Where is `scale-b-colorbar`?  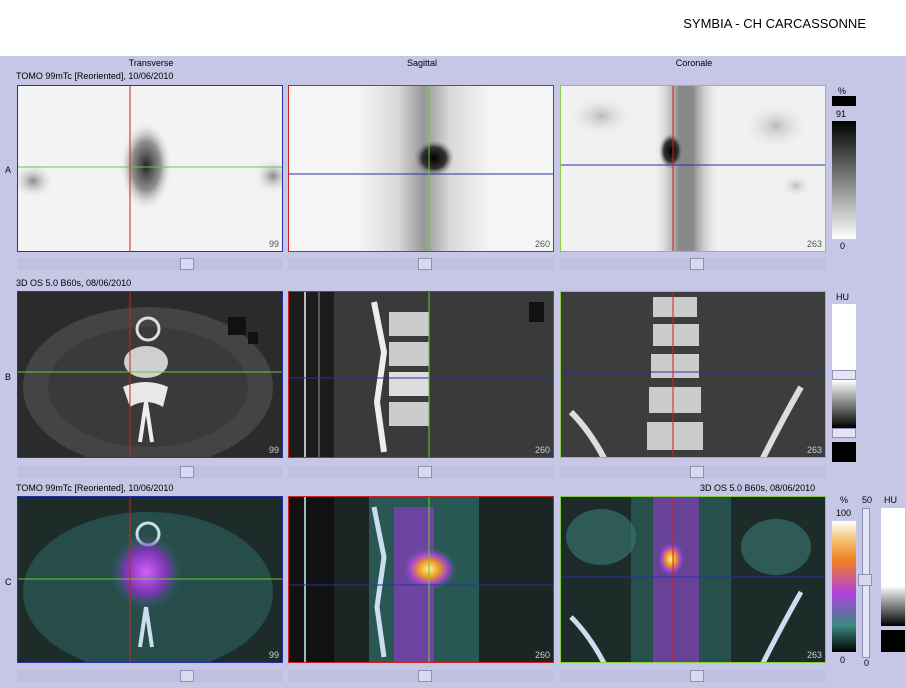 scale-b-colorbar is located at coordinates (844, 404).